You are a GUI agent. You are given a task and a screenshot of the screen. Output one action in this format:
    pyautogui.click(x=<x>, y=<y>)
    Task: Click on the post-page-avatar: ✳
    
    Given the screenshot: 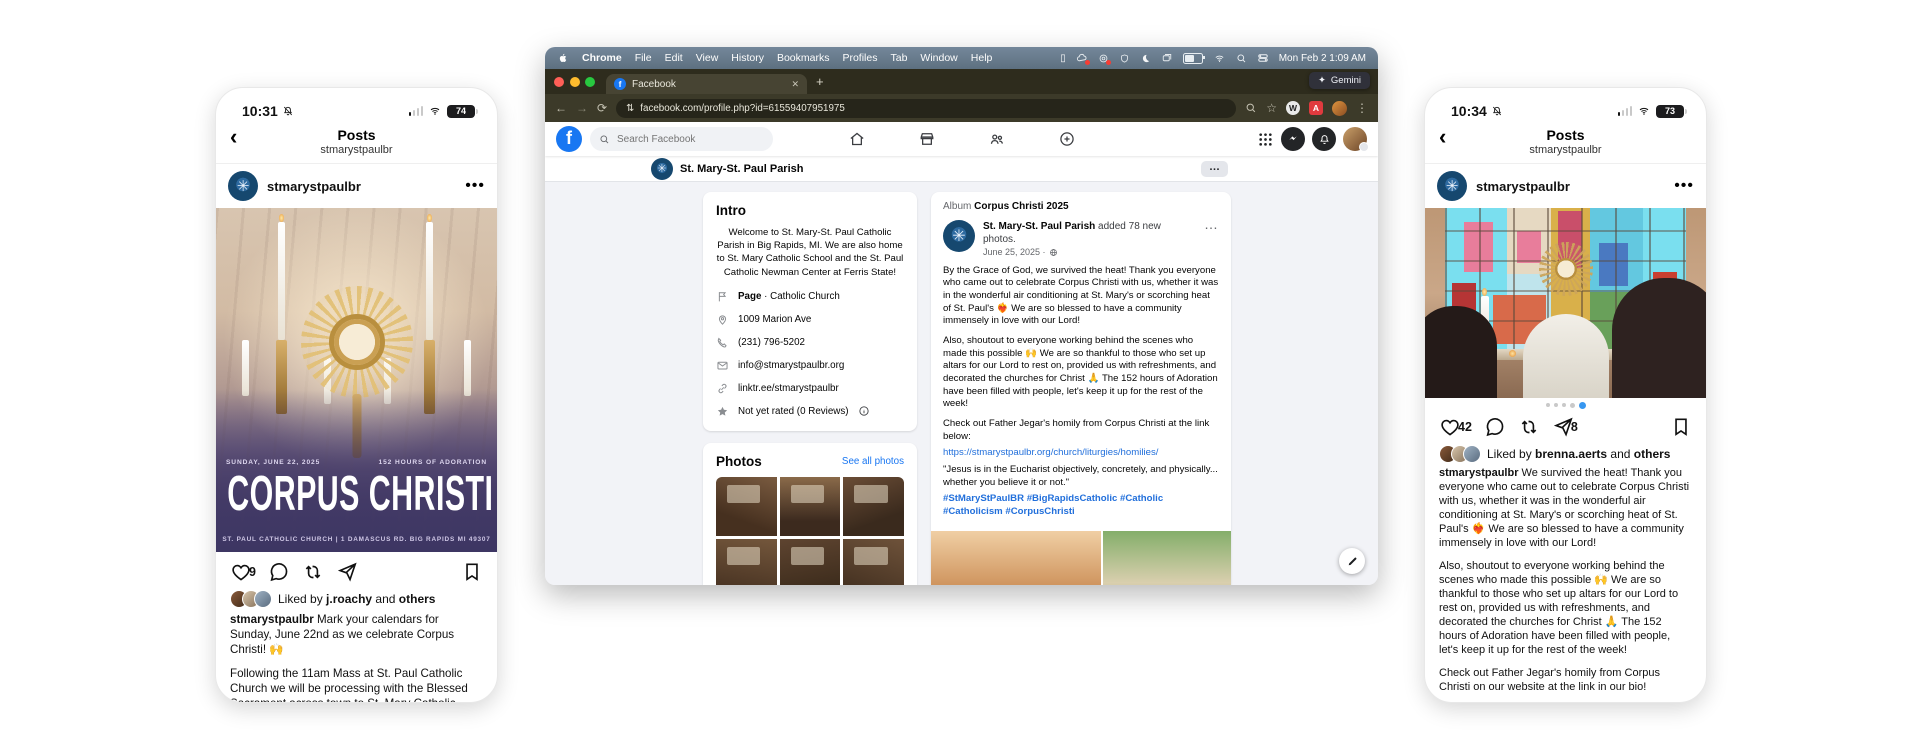 What is the action you would take?
    pyautogui.click(x=959, y=236)
    